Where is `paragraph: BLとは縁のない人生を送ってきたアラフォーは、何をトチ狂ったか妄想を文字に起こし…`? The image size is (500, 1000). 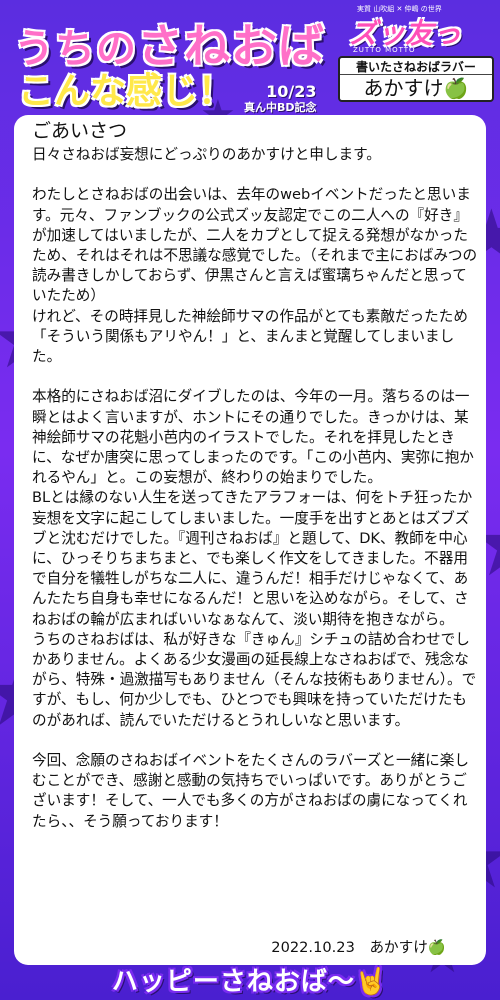 paragraph: BLとは縁のない人生を送ってきたアラフォーは、何をトチ狂ったか妄想を文字に起こし… is located at coordinates (252, 558).